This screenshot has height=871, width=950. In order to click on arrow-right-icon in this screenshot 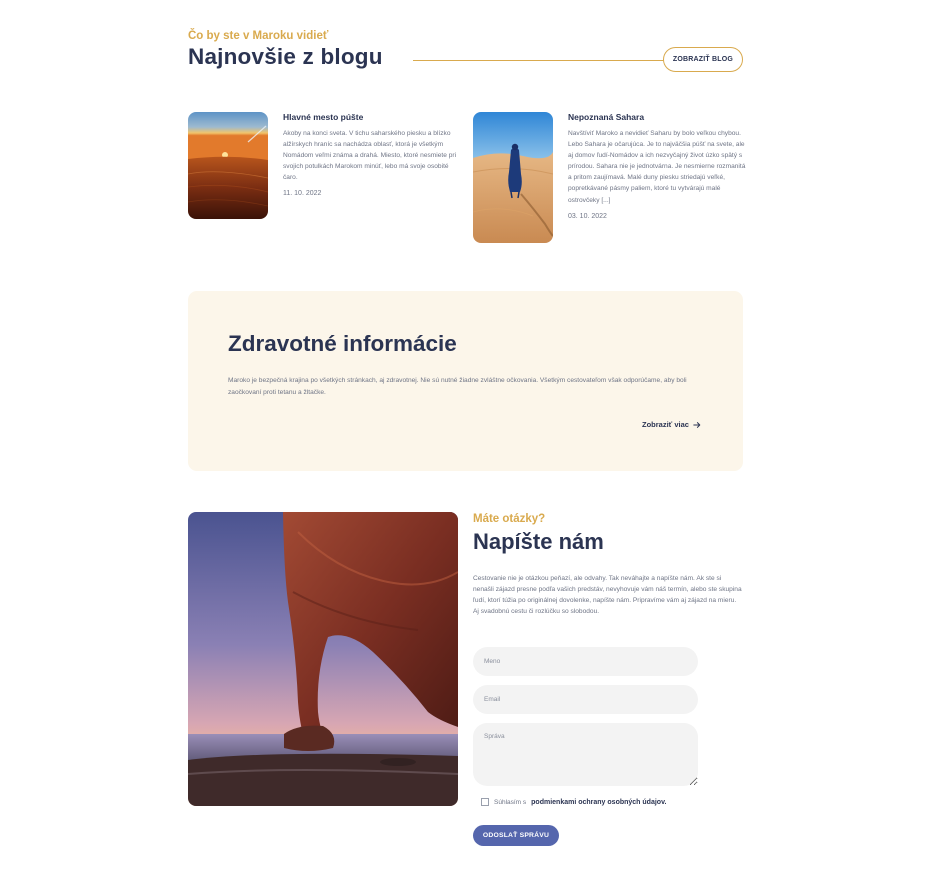, I will do `click(697, 424)`.